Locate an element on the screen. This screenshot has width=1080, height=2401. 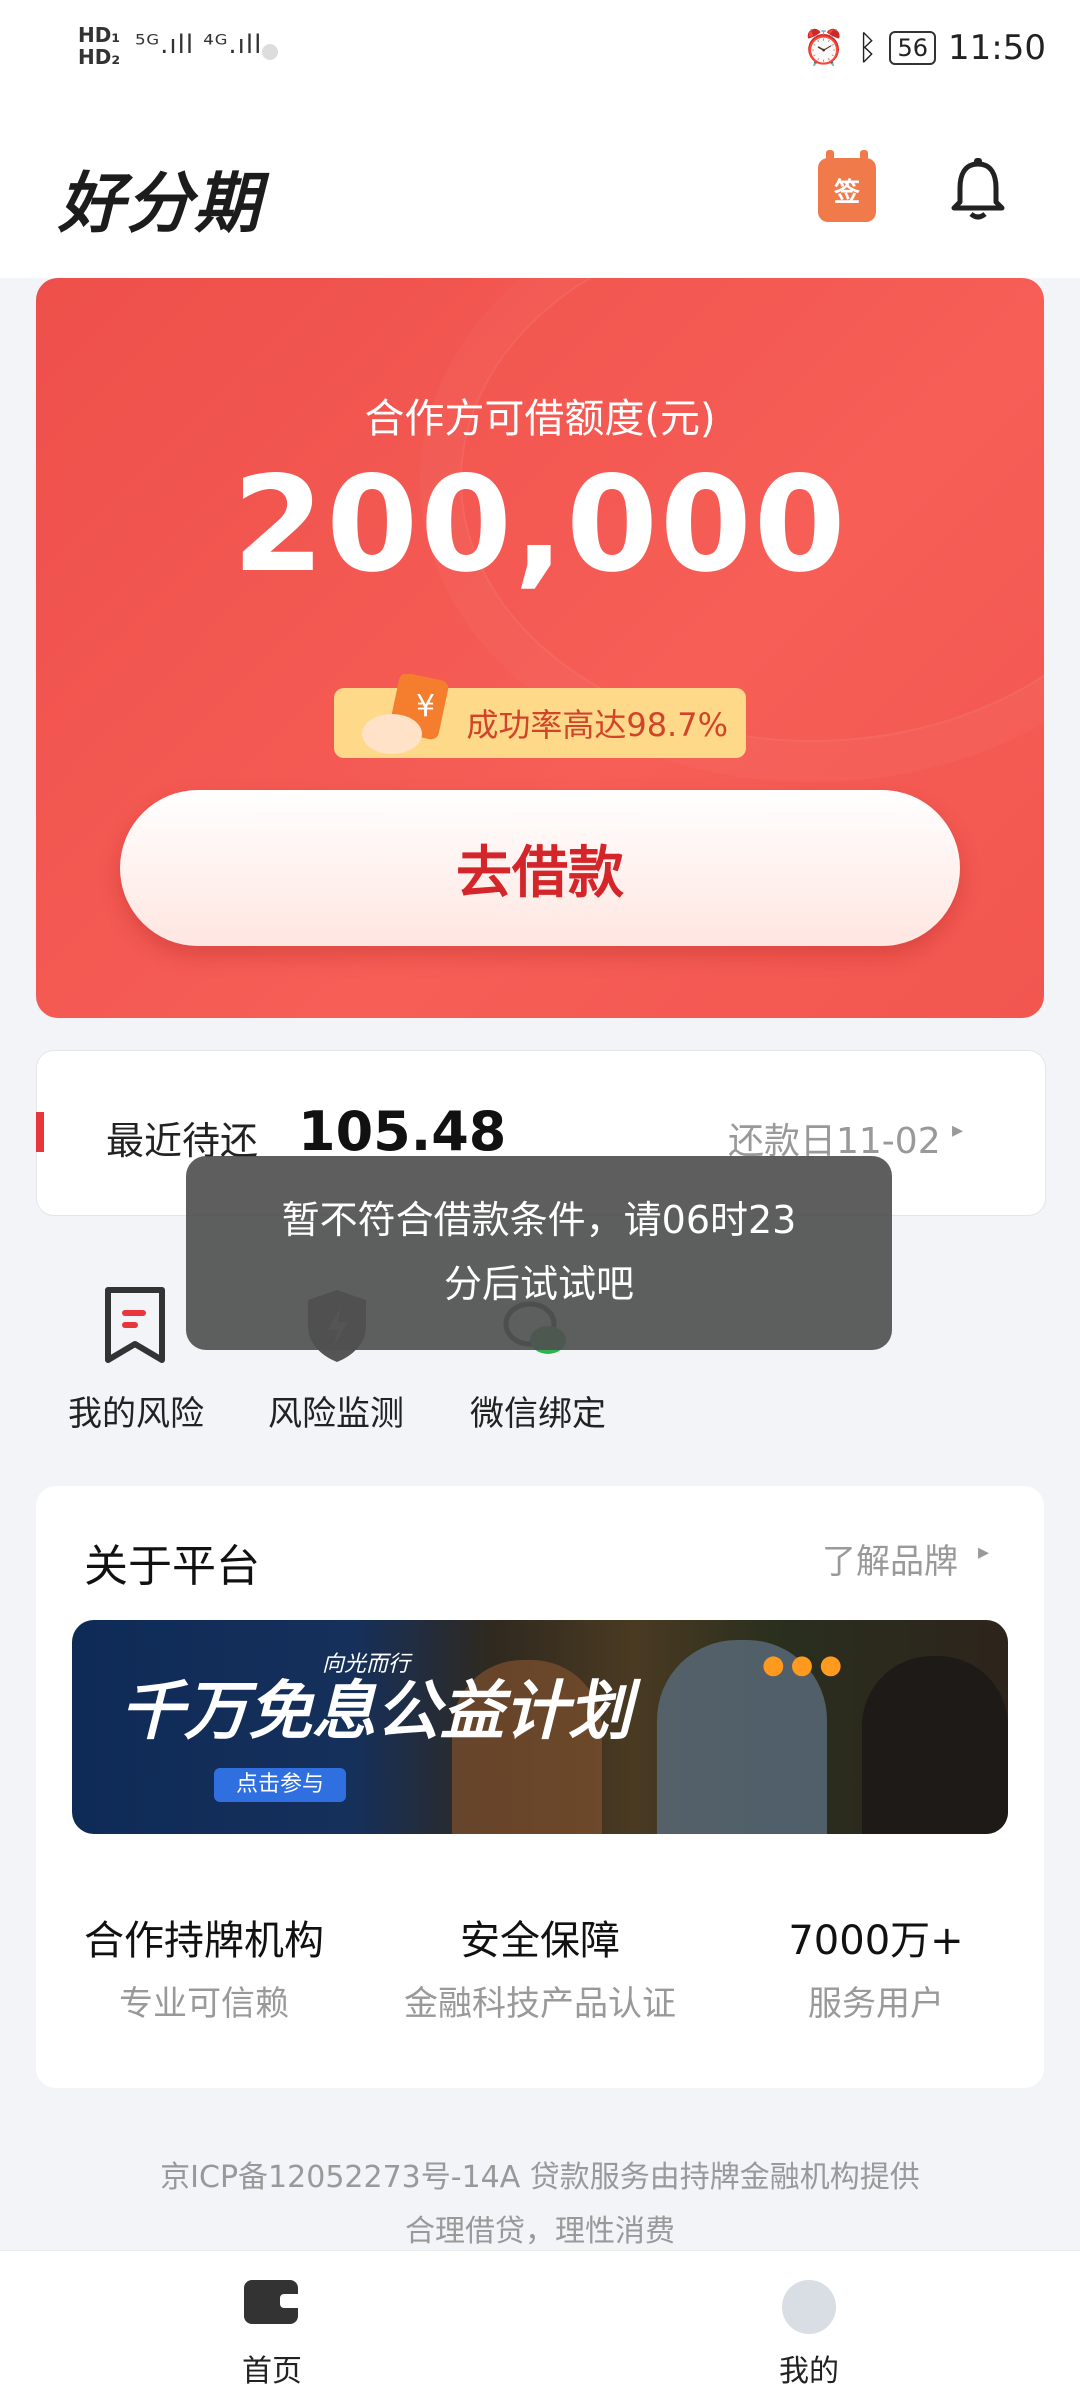
about-title: 关于平台 is located at coordinates (172, 1566).